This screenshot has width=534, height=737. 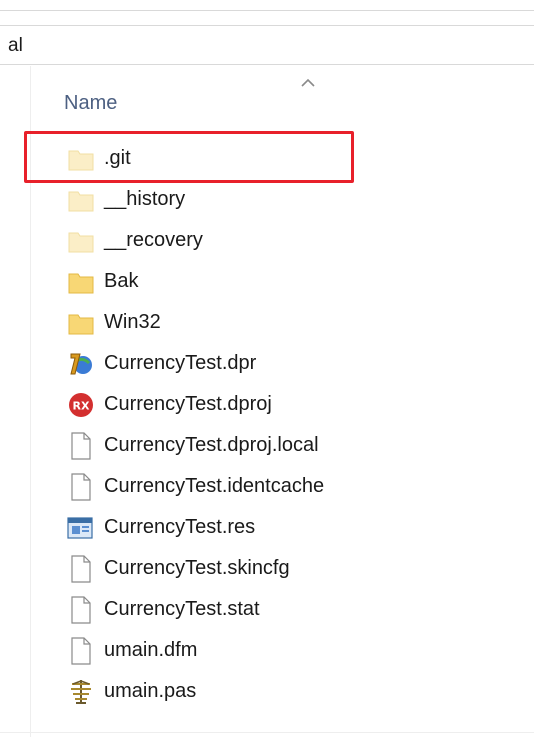 What do you see at coordinates (188, 404) in the screenshot?
I see `list-item-name: CurrencyTest.dproj` at bounding box center [188, 404].